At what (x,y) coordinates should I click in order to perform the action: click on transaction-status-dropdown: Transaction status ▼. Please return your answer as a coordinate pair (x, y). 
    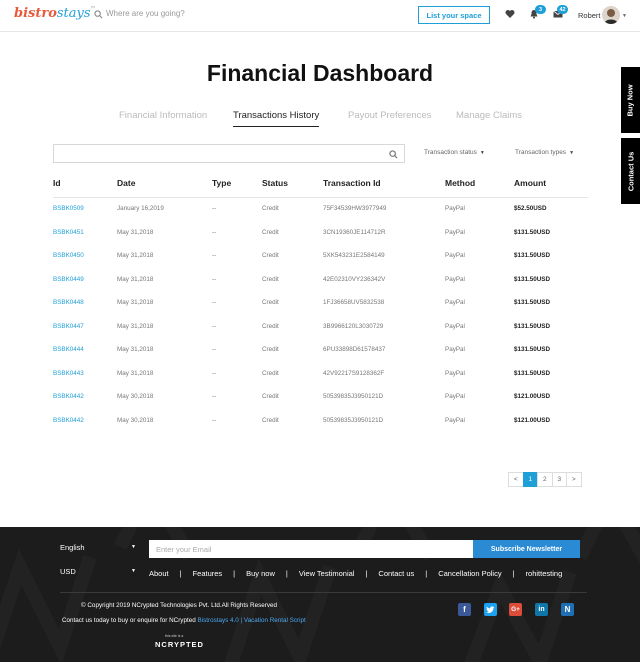
    Looking at the image, I should click on (454, 152).